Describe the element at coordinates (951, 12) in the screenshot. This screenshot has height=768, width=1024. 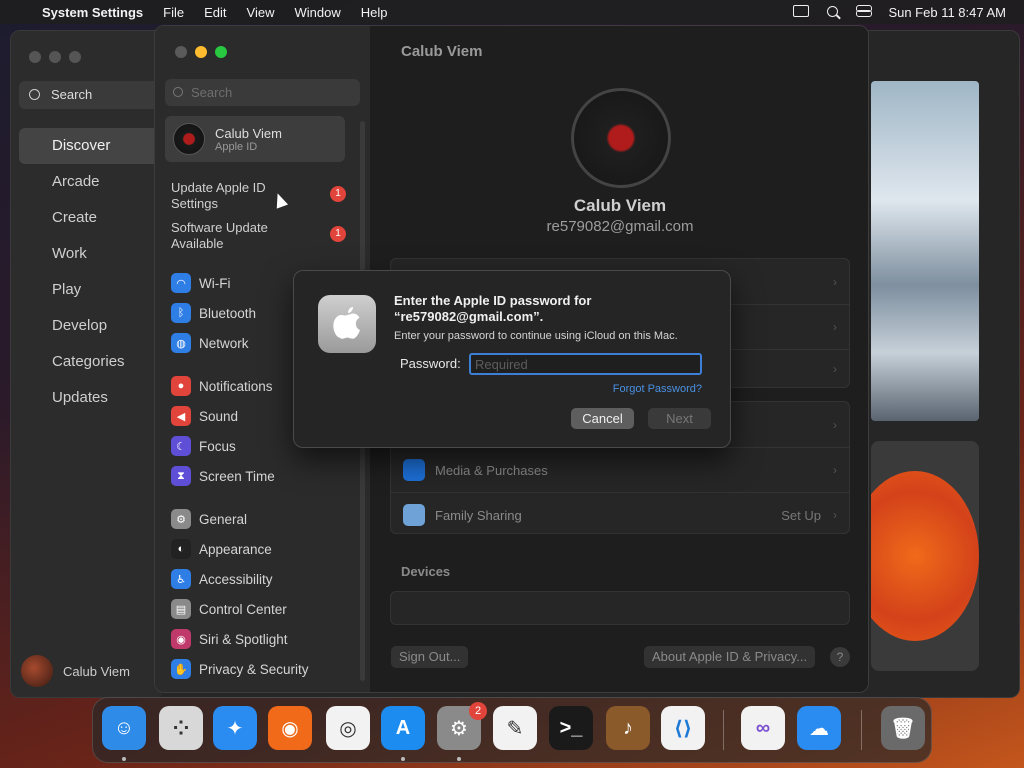
I see `menu-clock: Sun Feb 11 8:47 AM` at that location.